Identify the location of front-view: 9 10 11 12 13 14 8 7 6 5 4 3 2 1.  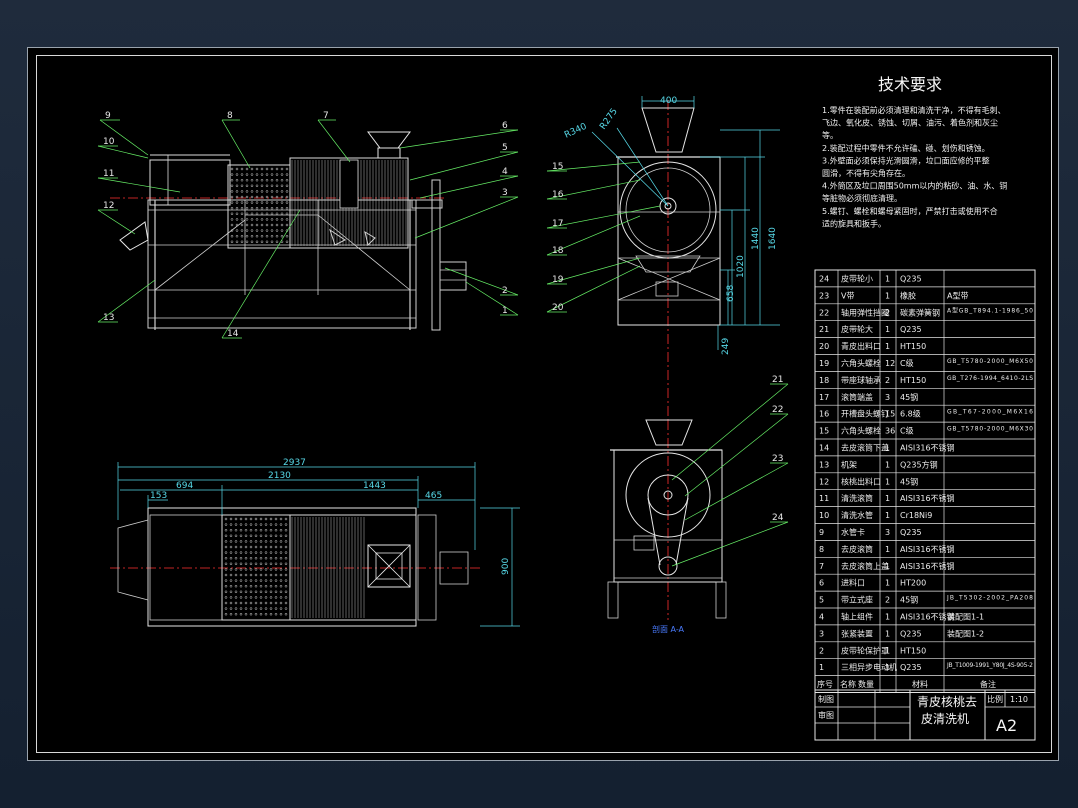
(308, 225).